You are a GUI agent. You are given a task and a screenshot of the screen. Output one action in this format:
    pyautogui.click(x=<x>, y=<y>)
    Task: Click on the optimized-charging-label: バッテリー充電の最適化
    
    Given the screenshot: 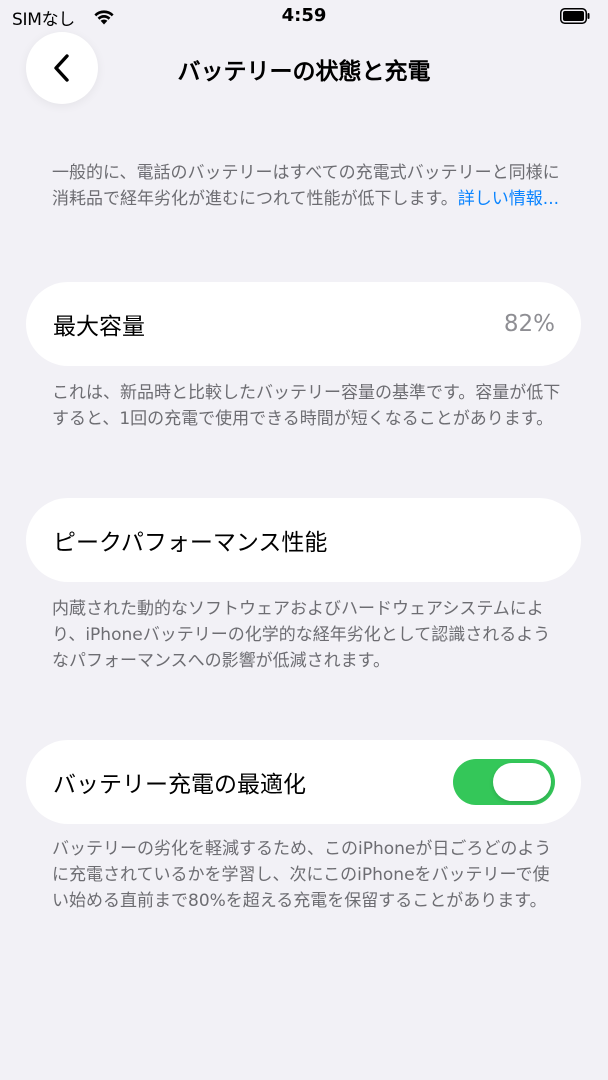 What is the action you would take?
    pyautogui.click(x=179, y=785)
    